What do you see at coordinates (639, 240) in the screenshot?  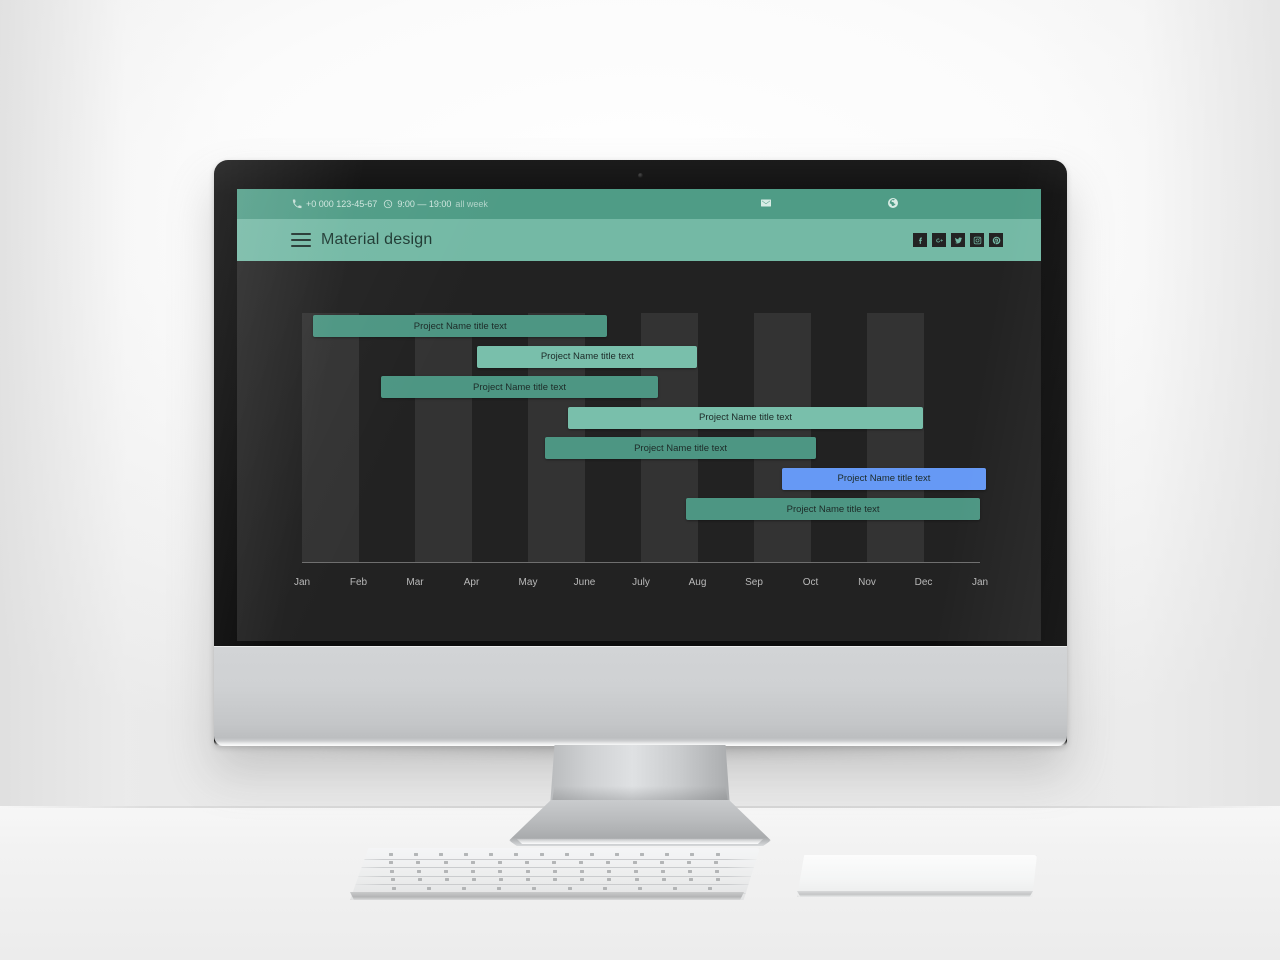 I see `main-navbar: Material design` at bounding box center [639, 240].